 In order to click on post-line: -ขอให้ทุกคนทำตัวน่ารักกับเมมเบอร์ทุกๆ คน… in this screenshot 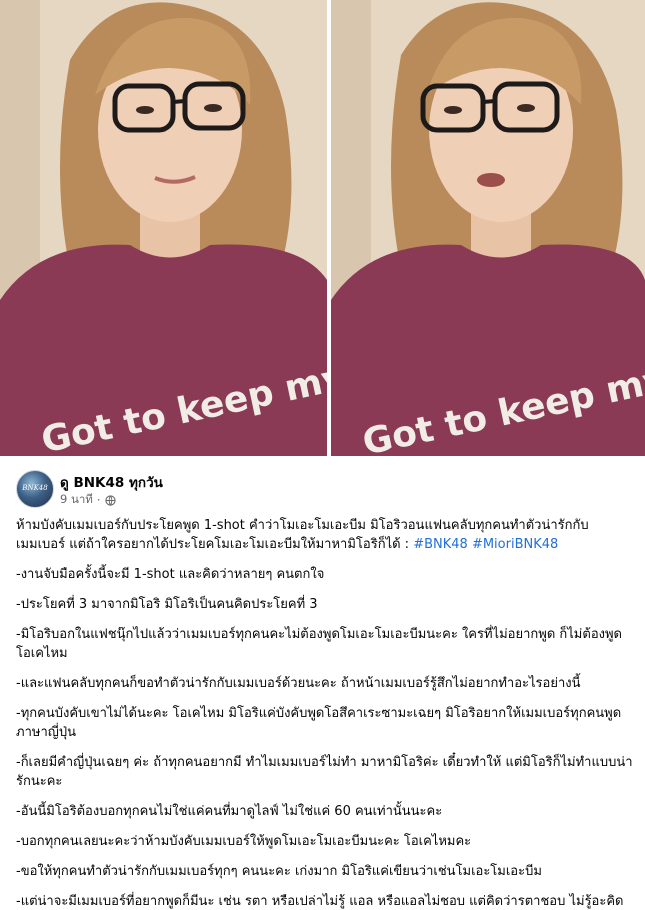, I will do `click(279, 871)`.